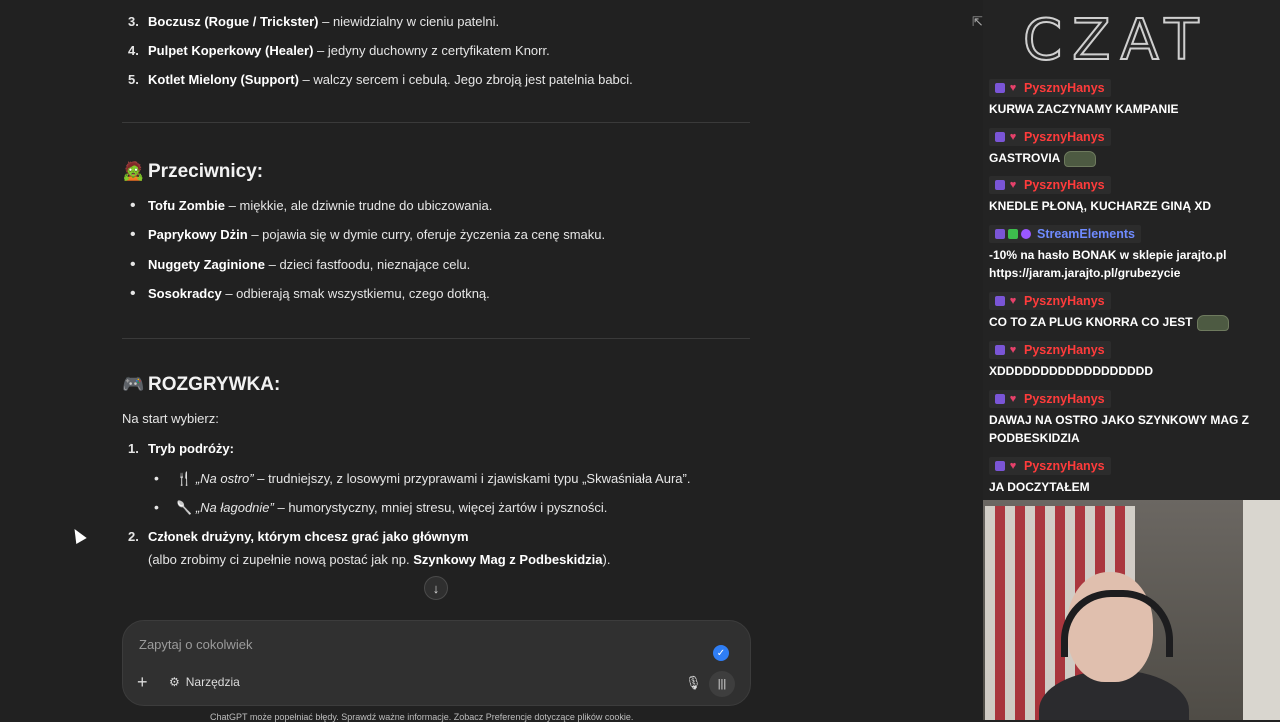 This screenshot has height=722, width=1280. Describe the element at coordinates (1132, 147) in the screenshot. I see `chat-message: ♥ PysznyHanys GASTROVIA` at that location.